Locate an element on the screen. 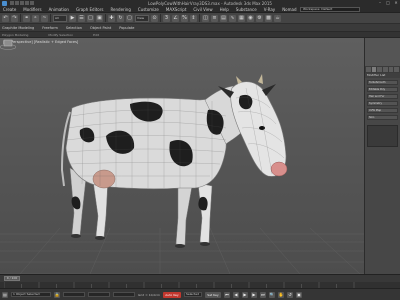 The width and height of the screenshot is (400, 300). command-panel-header is located at coordinates (382, 52).